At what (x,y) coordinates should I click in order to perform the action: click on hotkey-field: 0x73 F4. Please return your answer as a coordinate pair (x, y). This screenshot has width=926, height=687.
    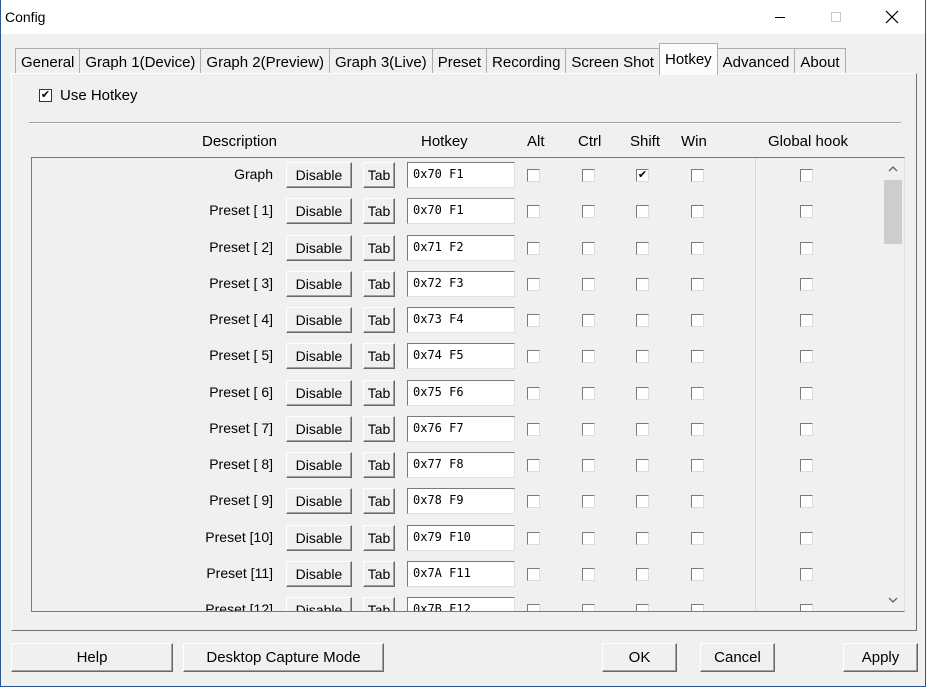
    Looking at the image, I should click on (461, 320).